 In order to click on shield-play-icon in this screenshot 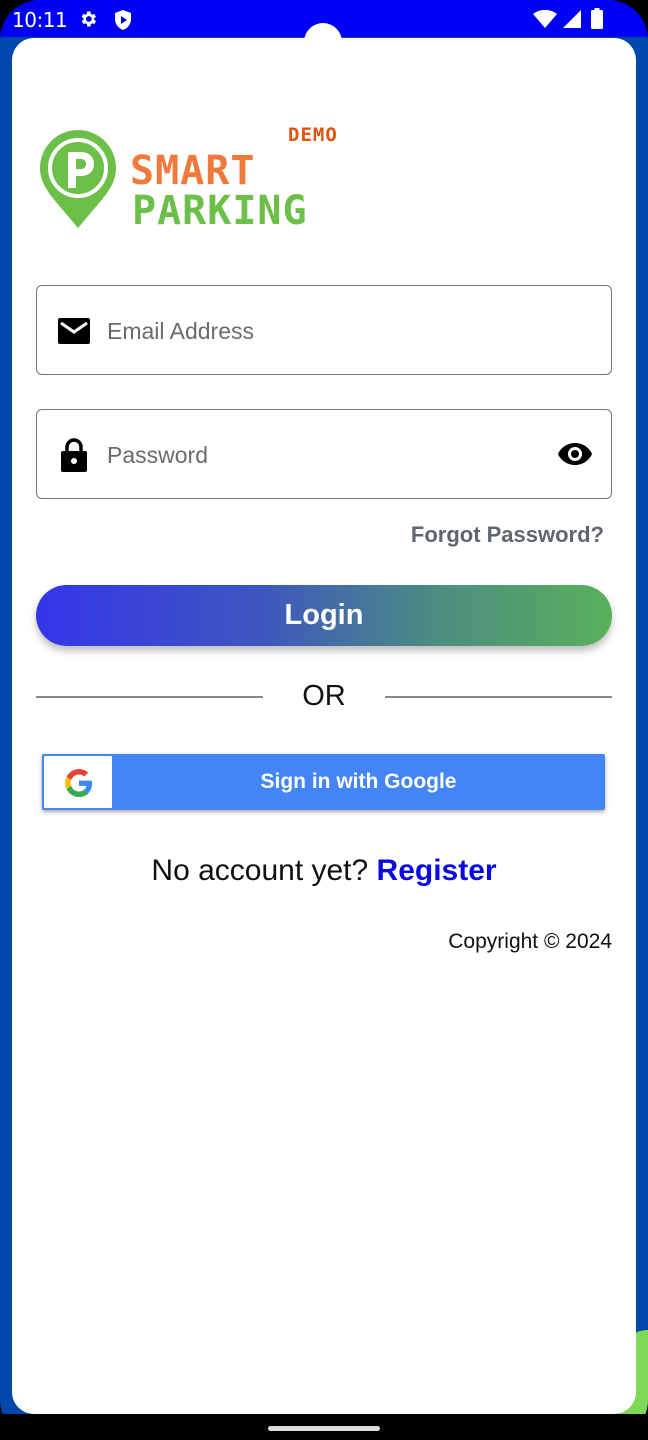, I will do `click(123, 22)`.